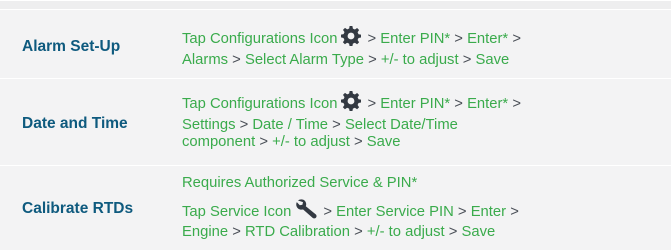 The image size is (671, 250). What do you see at coordinates (300, 183) in the screenshot?
I see `requirement-note: Requires Authorized Service & PIN*` at bounding box center [300, 183].